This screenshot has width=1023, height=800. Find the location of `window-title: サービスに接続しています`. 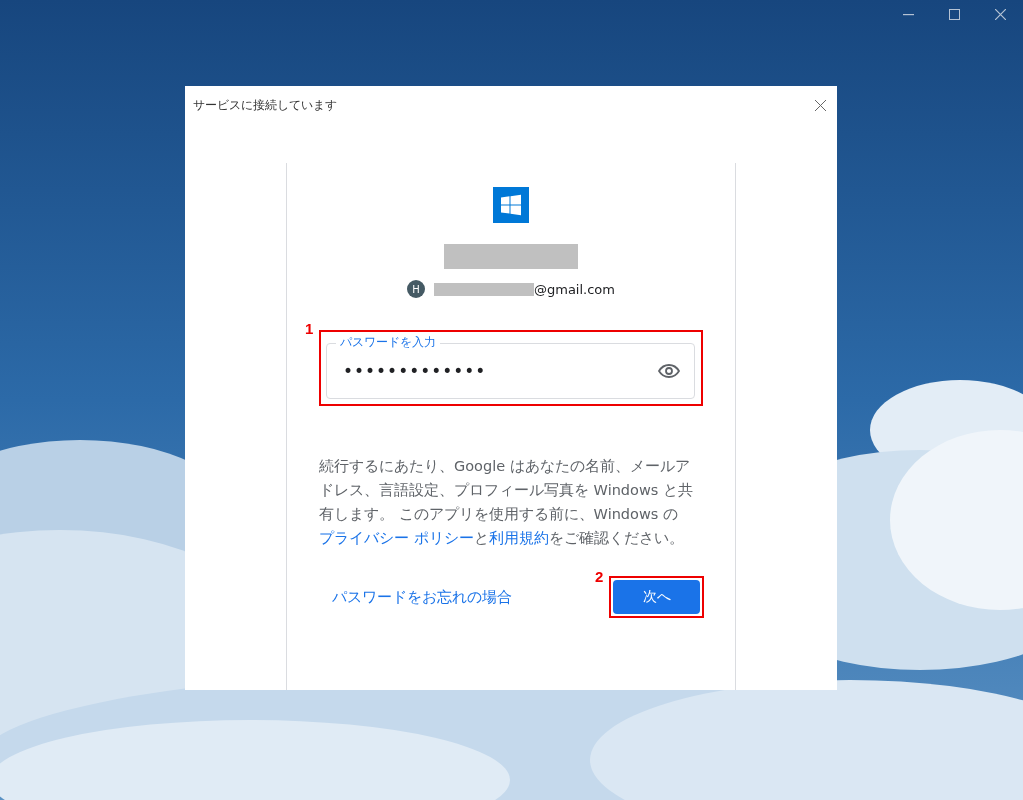

window-title: サービスに接続しています is located at coordinates (265, 105).